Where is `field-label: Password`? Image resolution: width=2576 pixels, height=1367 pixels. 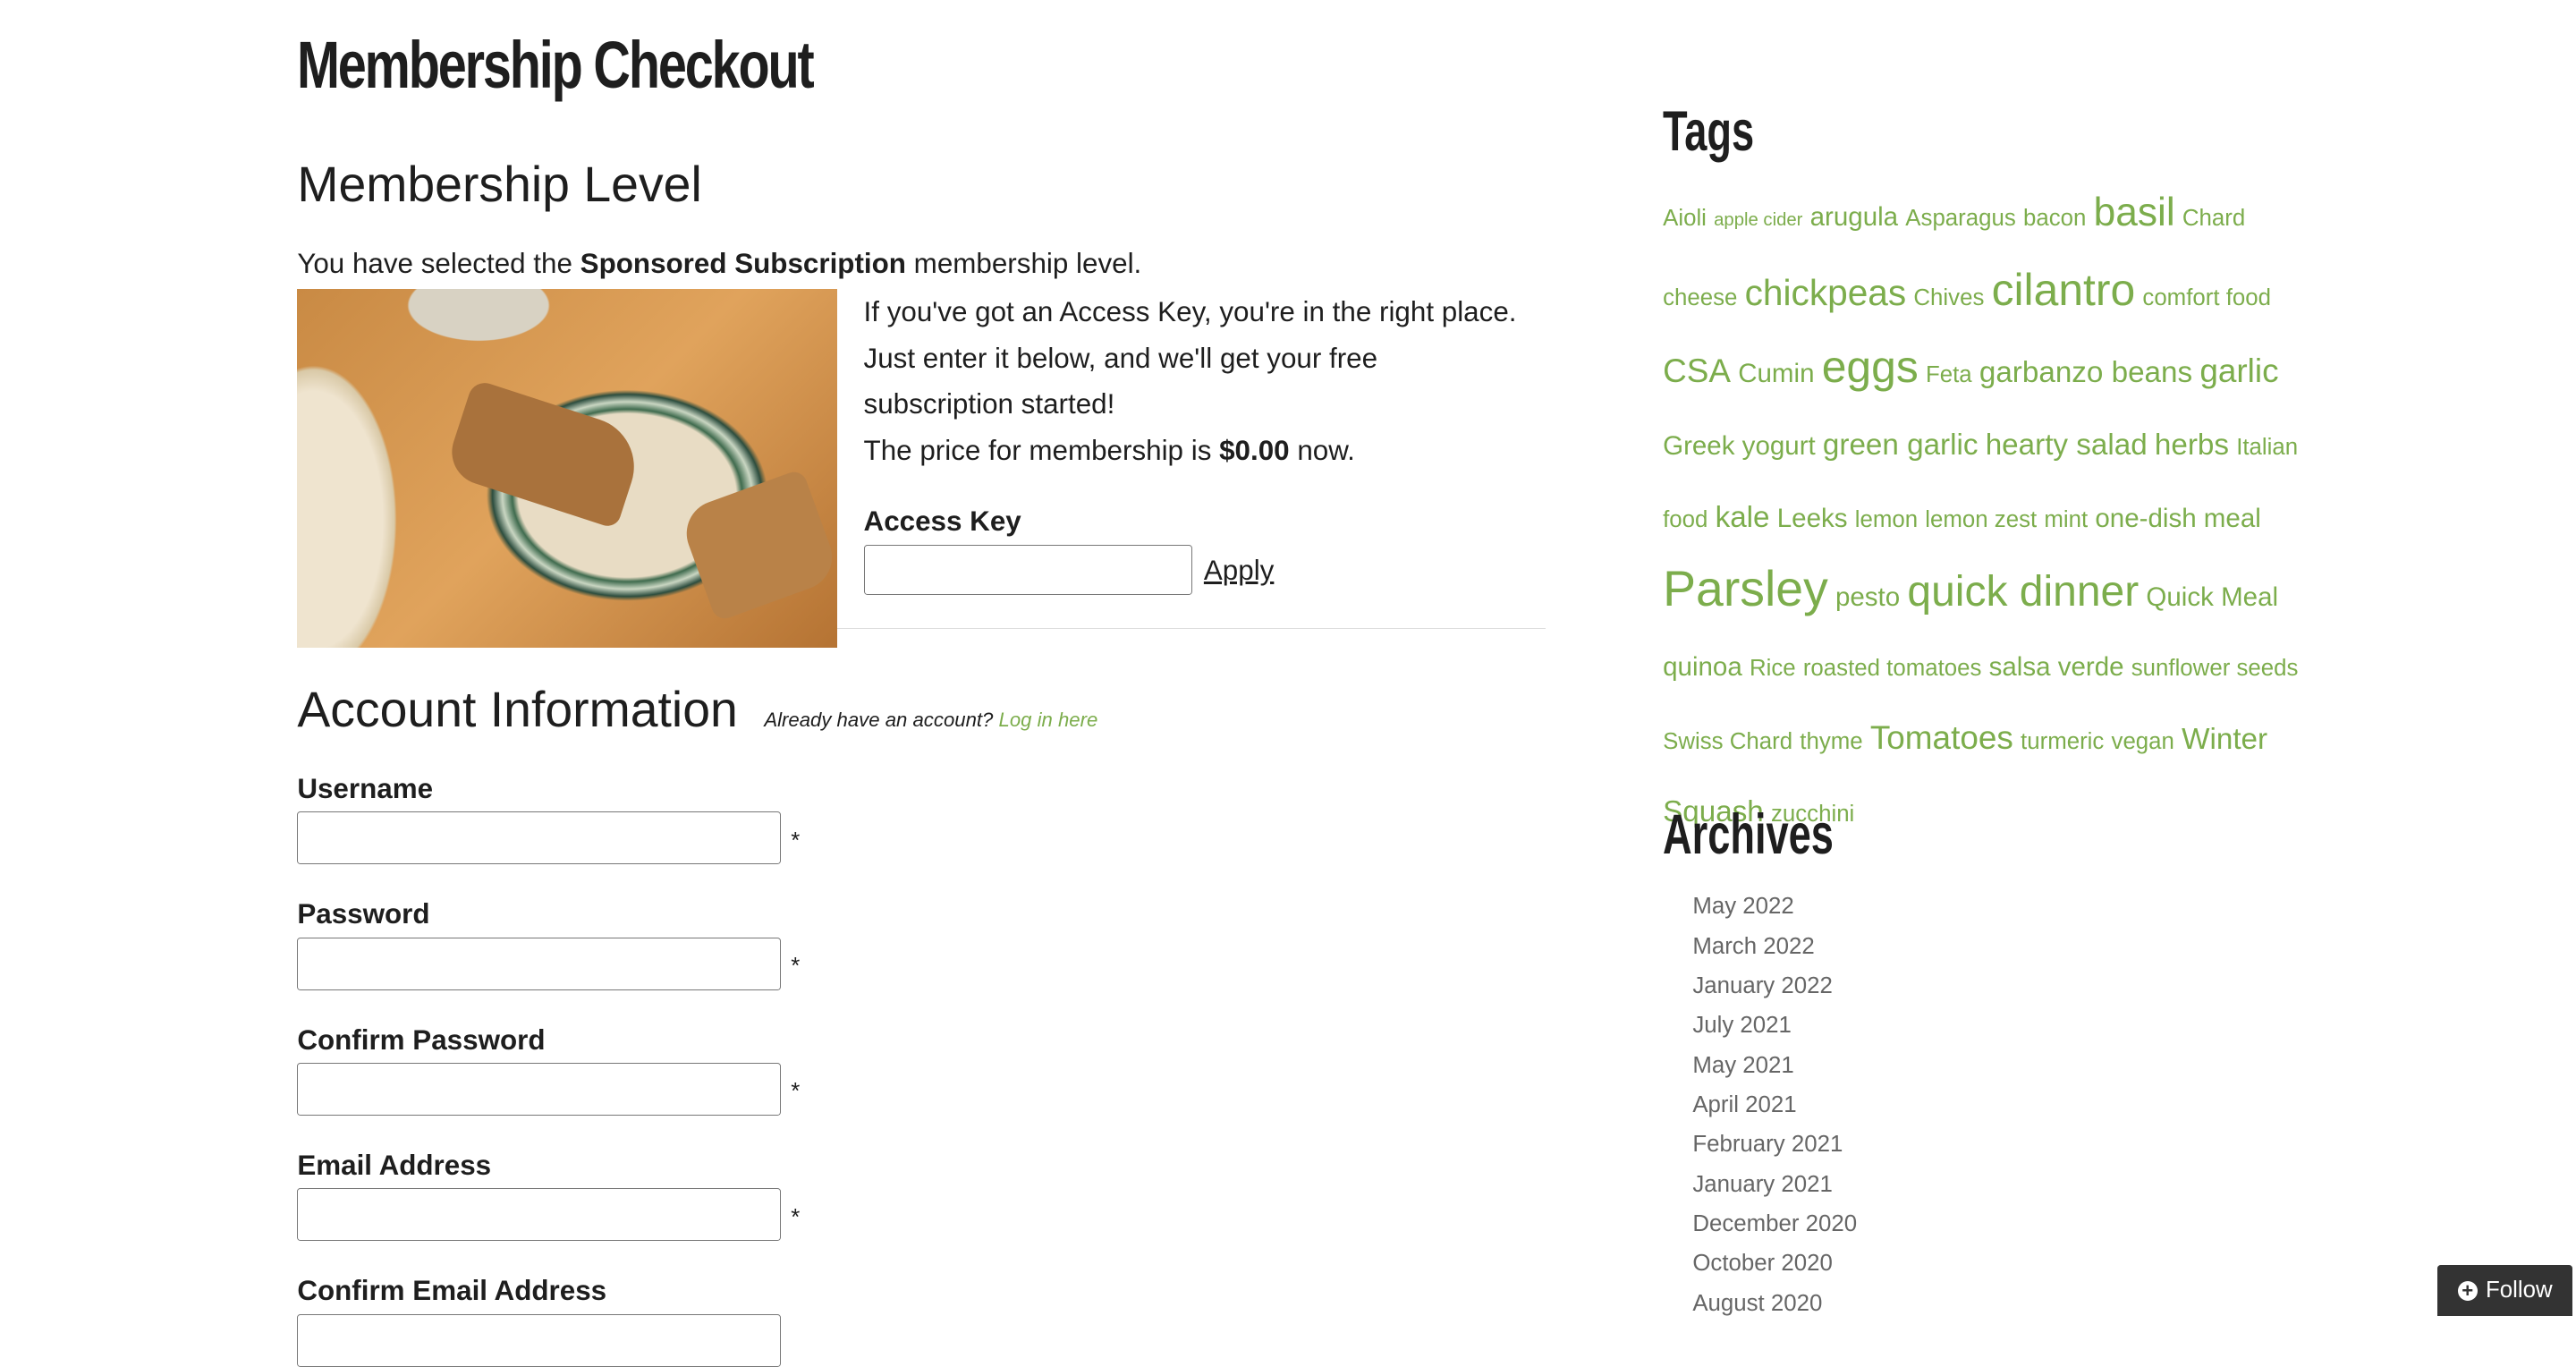
field-label: Password is located at coordinates (363, 914).